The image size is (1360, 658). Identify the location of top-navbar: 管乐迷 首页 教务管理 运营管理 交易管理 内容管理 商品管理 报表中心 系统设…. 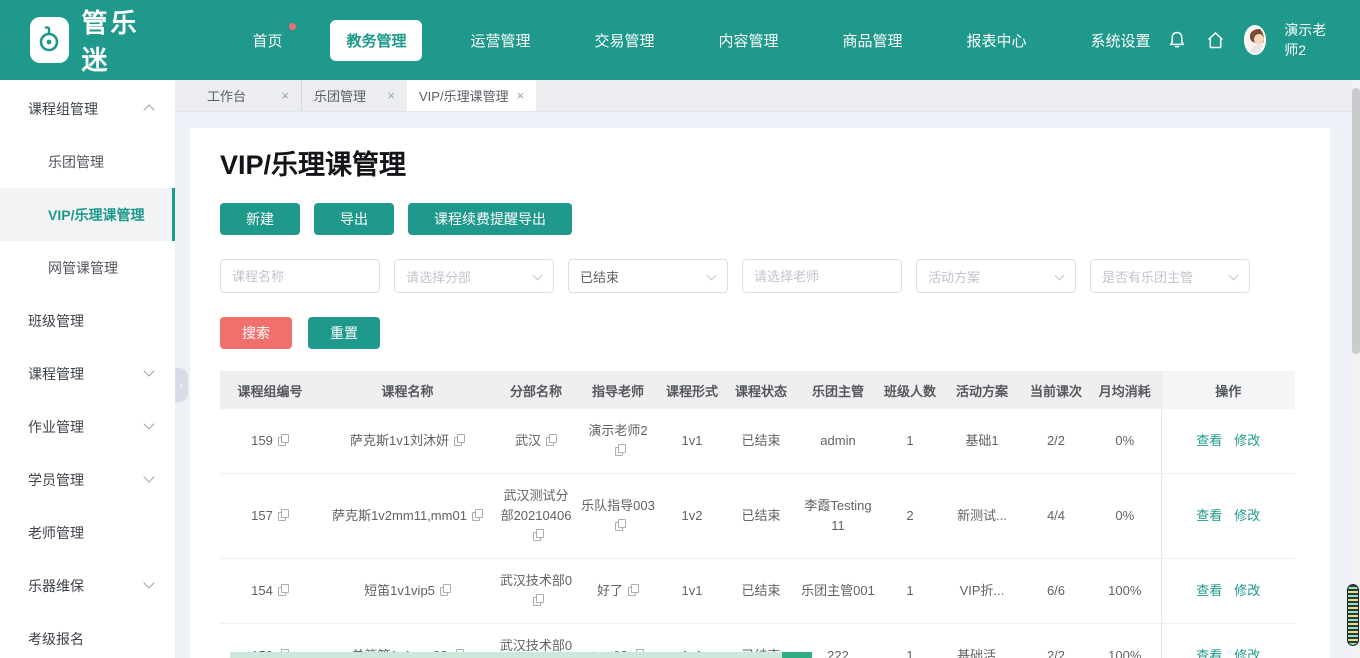
(680, 40).